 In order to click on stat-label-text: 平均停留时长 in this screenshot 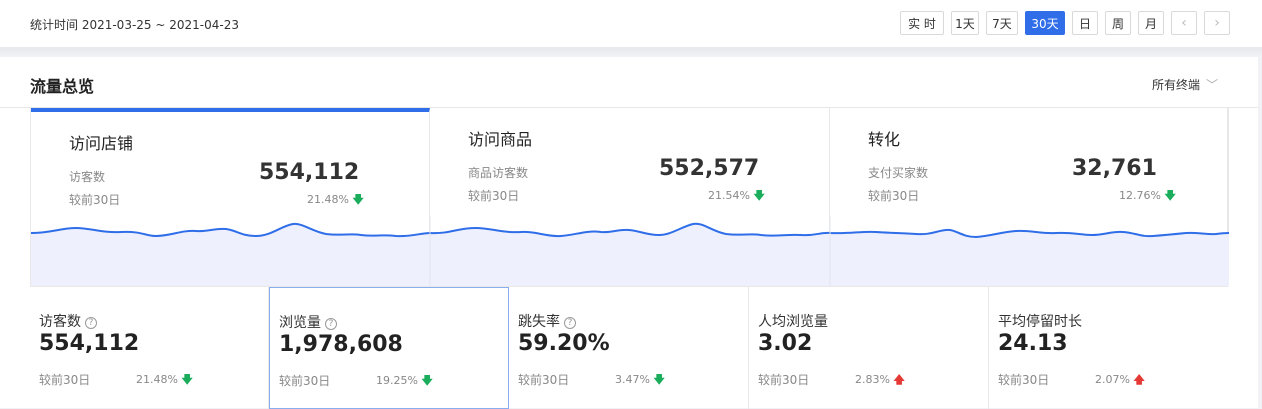, I will do `click(1040, 322)`.